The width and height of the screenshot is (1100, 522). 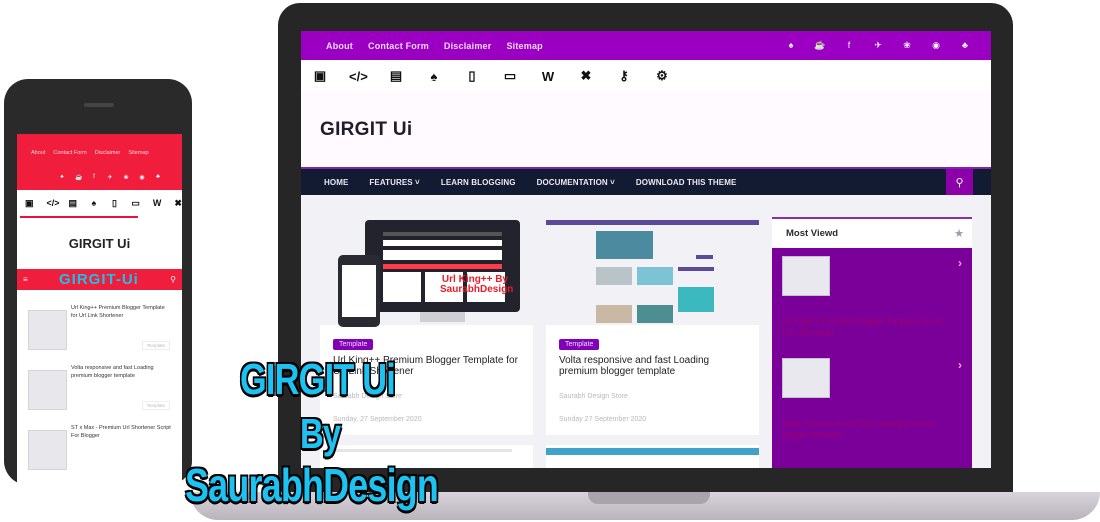 I want to click on mobile-category-icons: ▣ </> ▤ ♠ ▯ ▭ W ✖, so click(x=99, y=203).